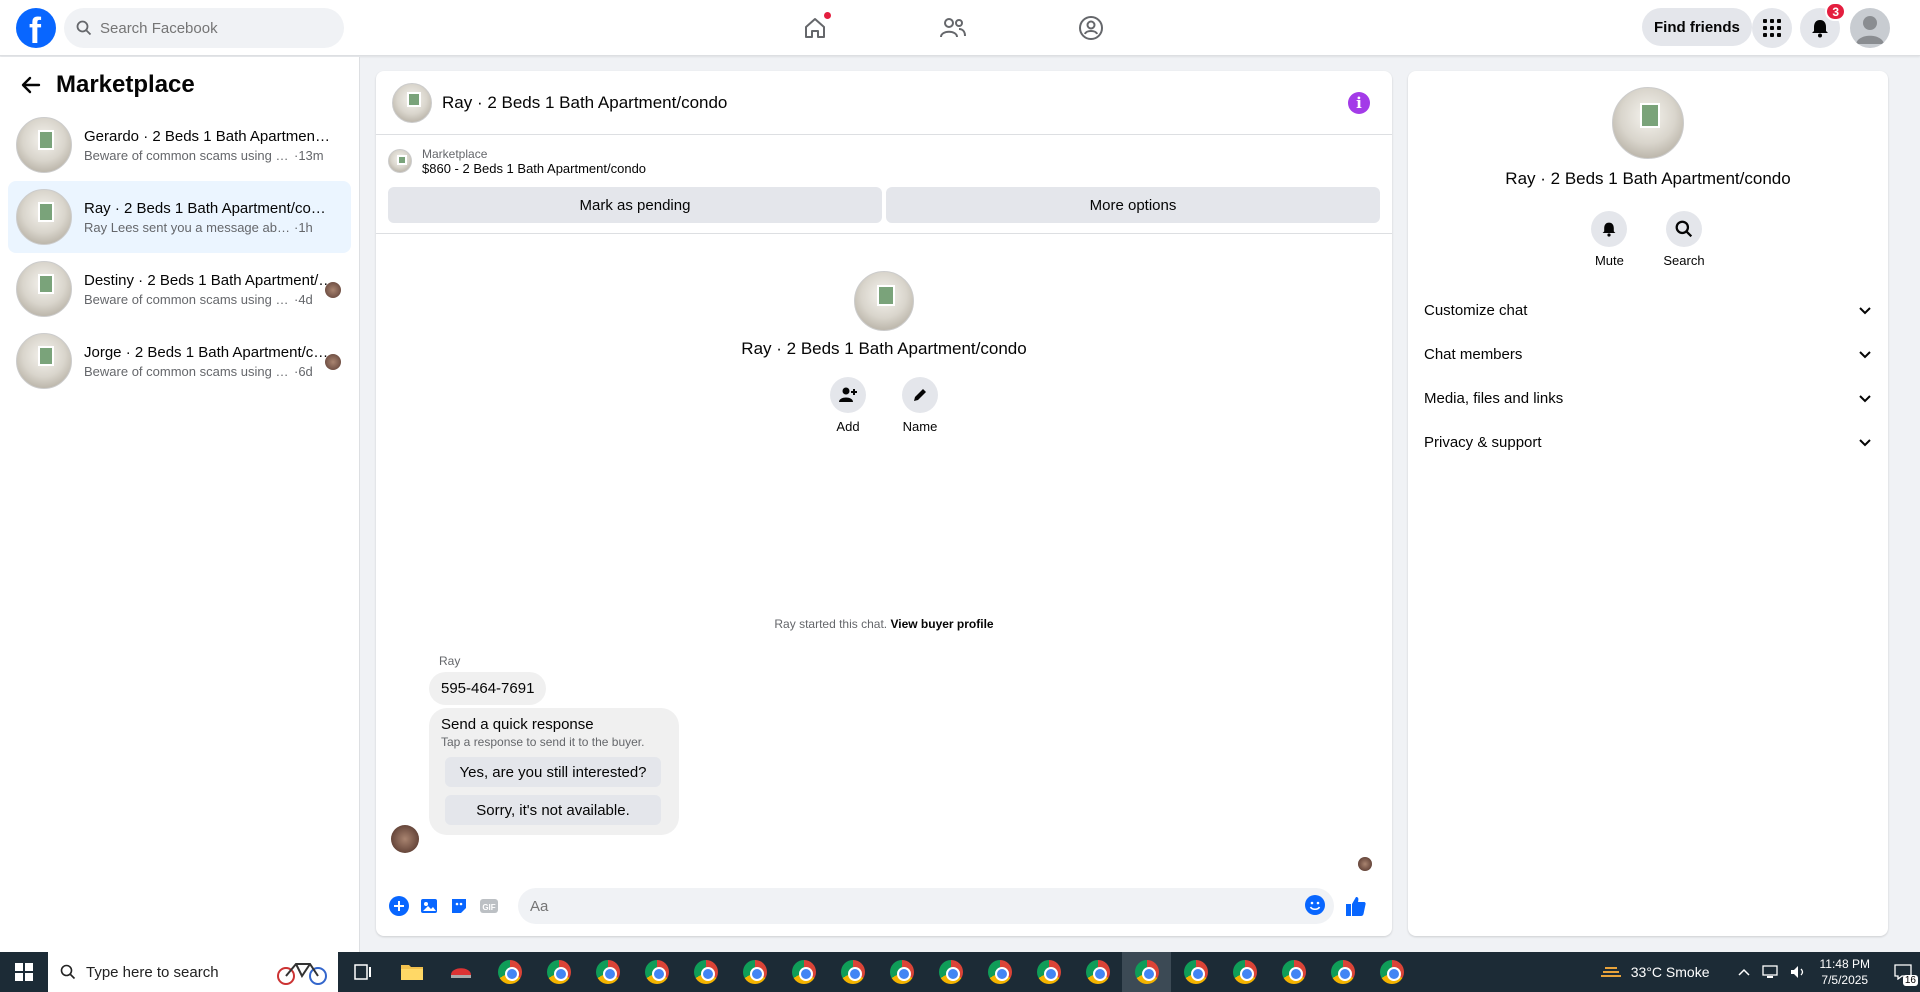 The width and height of the screenshot is (1920, 992). What do you see at coordinates (553, 772) in the screenshot?
I see `quick-response-interested: Yes, are you still interested?` at bounding box center [553, 772].